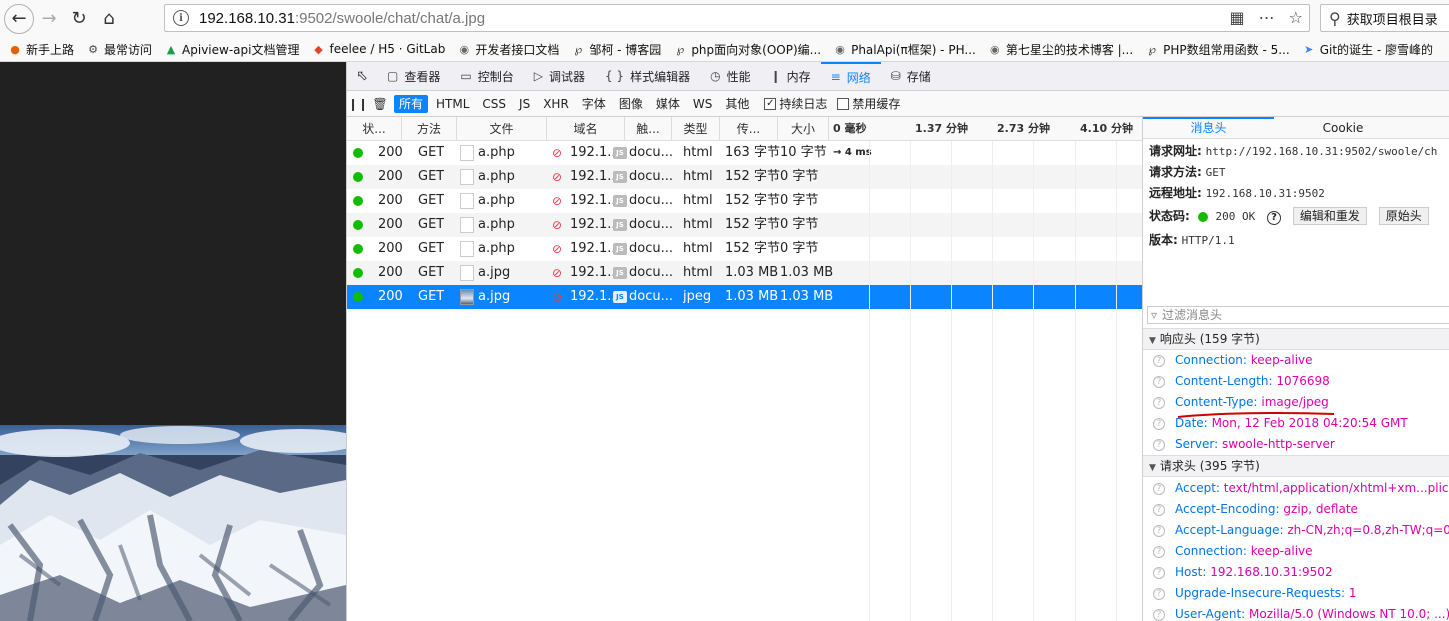 The height and width of the screenshot is (621, 1449). Describe the element at coordinates (791, 76) in the screenshot. I see `tab-memory: ❙ 内存` at that location.